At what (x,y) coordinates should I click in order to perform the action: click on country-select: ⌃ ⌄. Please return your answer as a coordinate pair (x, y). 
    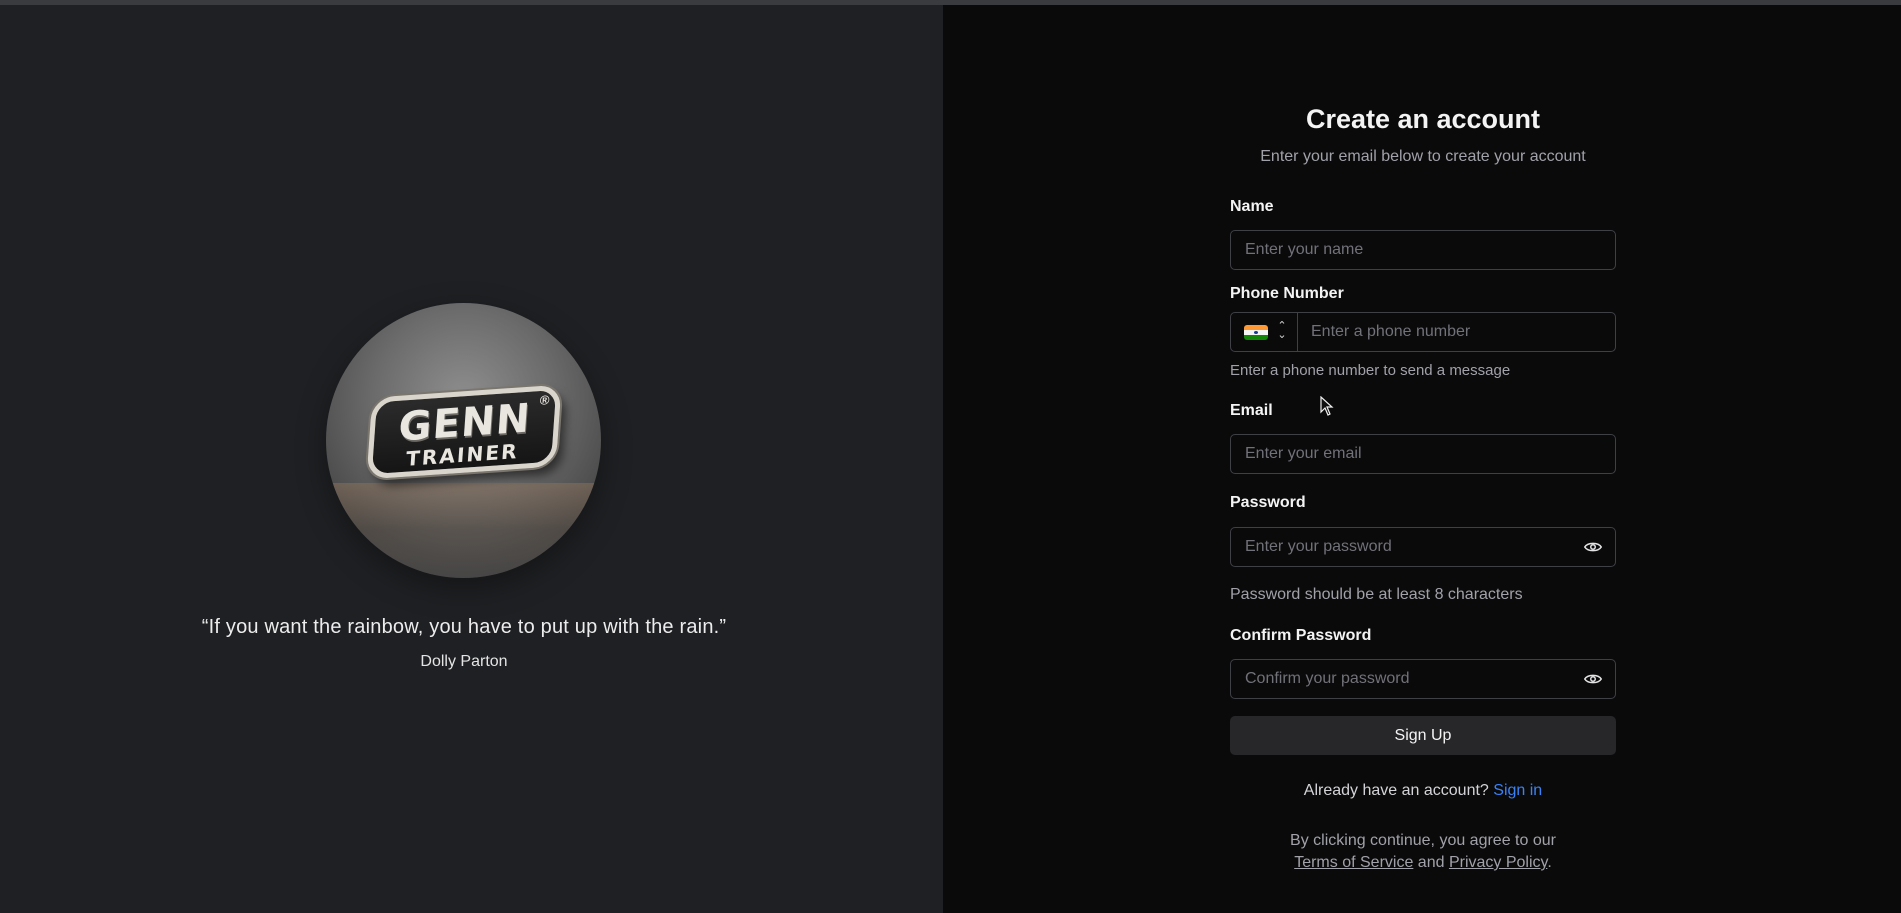
    Looking at the image, I should click on (1264, 332).